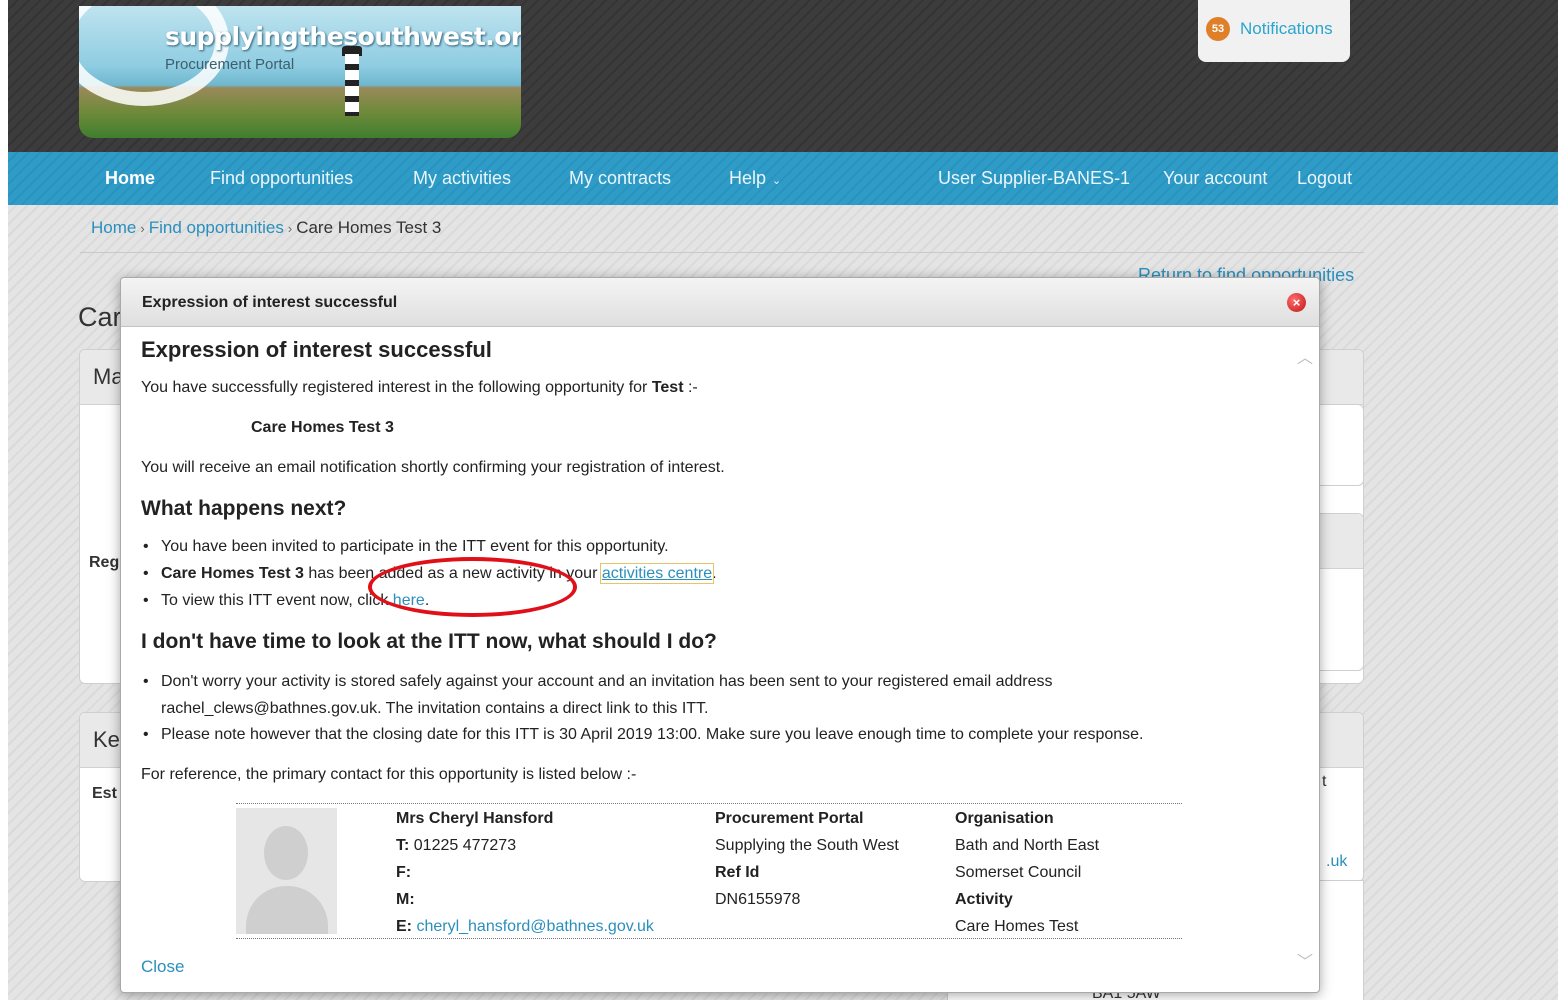 The width and height of the screenshot is (1558, 1000). I want to click on organisation-value-line2: Somerset Council, so click(1018, 872).